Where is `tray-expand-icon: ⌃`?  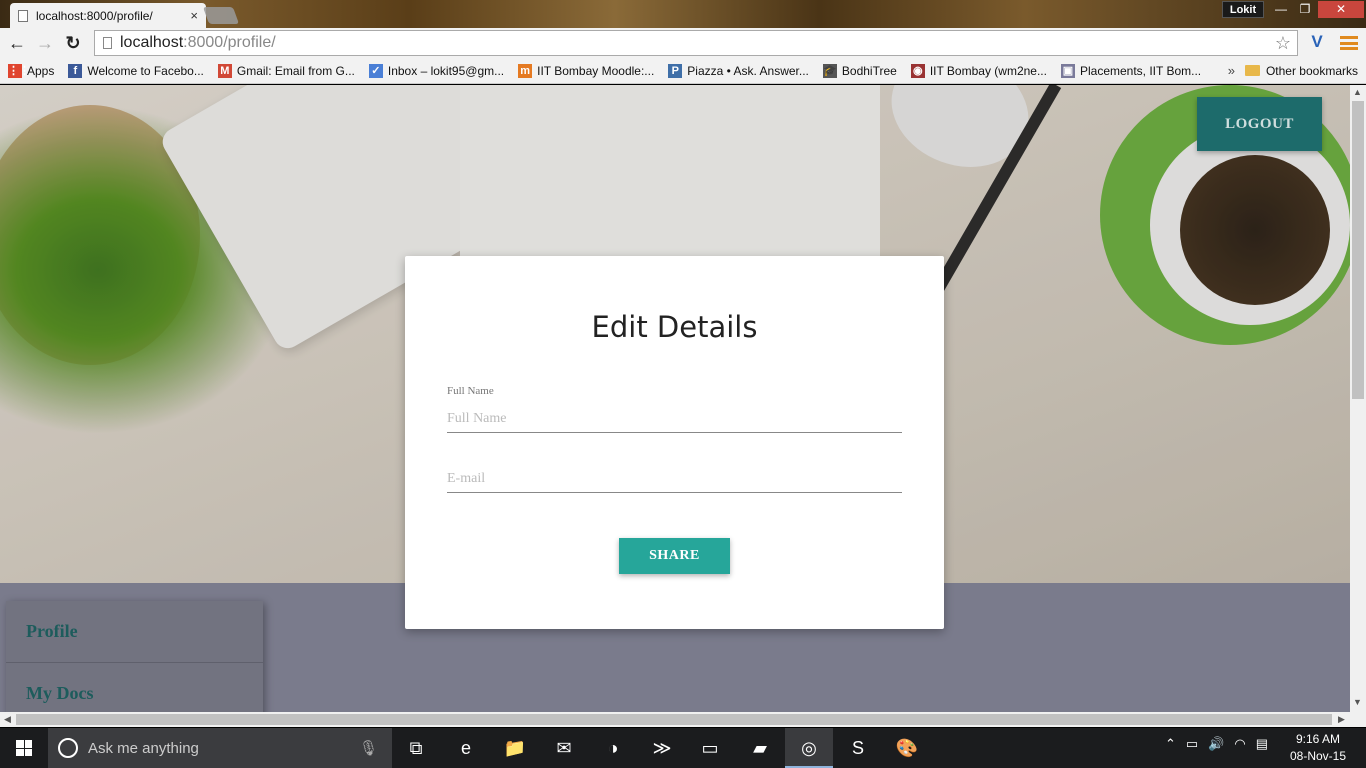 tray-expand-icon: ⌃ is located at coordinates (1170, 744).